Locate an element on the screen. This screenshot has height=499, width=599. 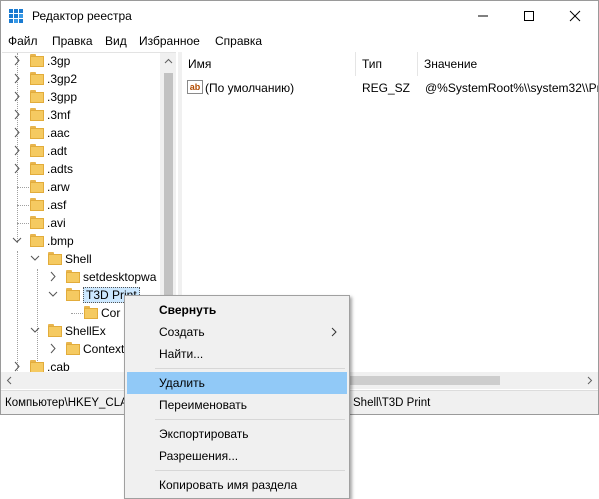
tree-item: .arw is located at coordinates (81, 187).